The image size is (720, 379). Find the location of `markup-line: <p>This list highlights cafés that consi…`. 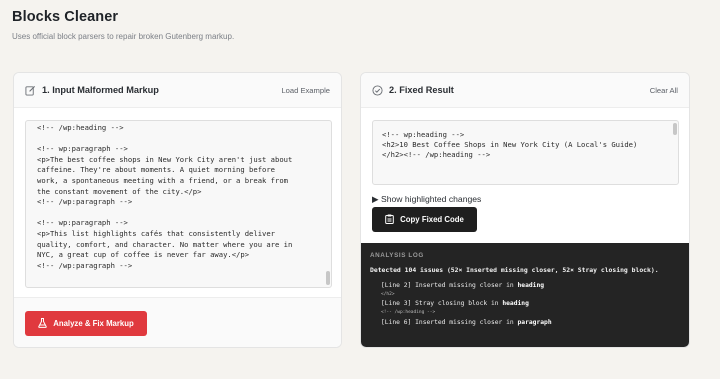

markup-line: <p>This list highlights cafés that consi… is located at coordinates (156, 233).